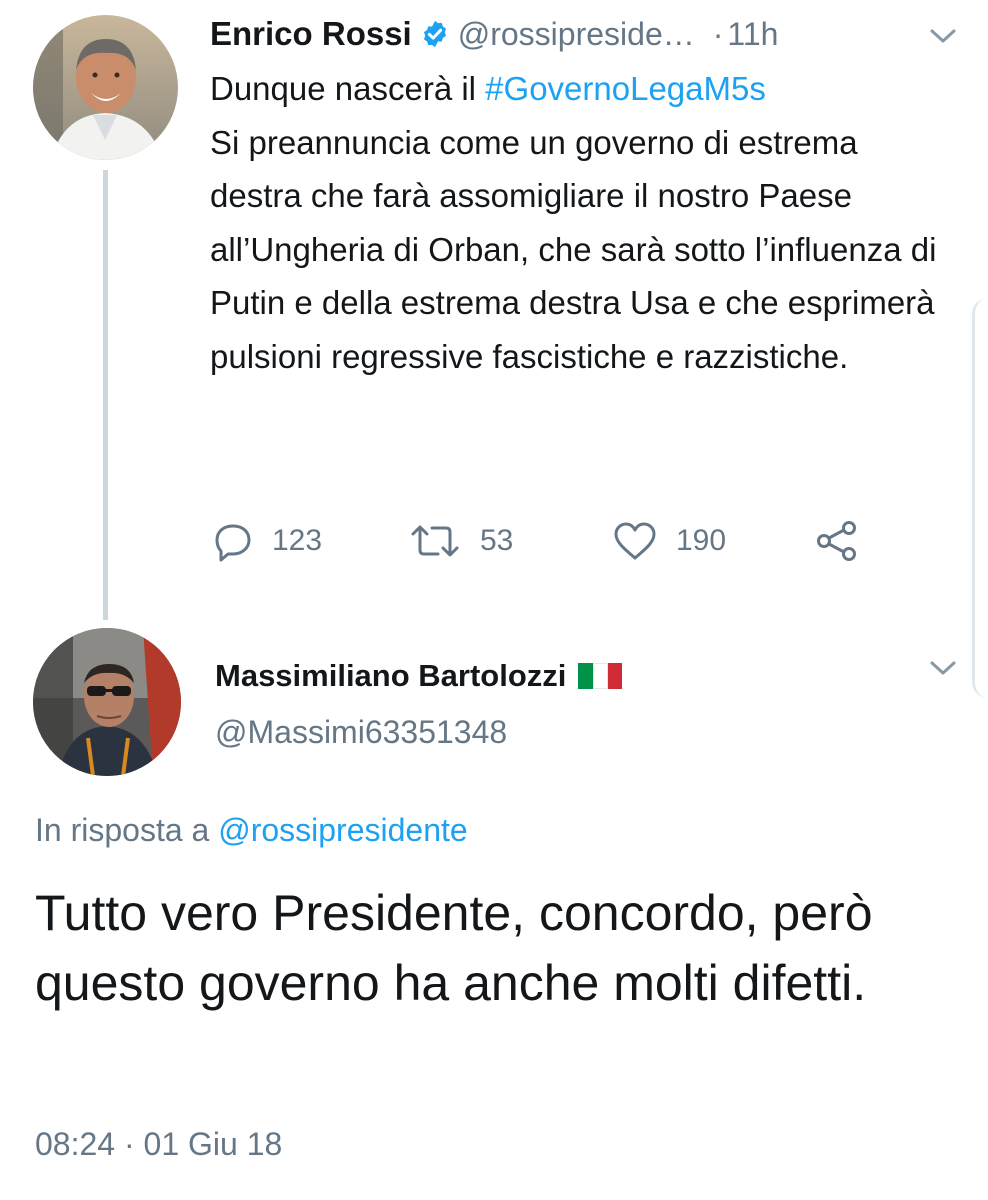  Describe the element at coordinates (435, 541) in the screenshot. I see `retweet-icon` at that location.